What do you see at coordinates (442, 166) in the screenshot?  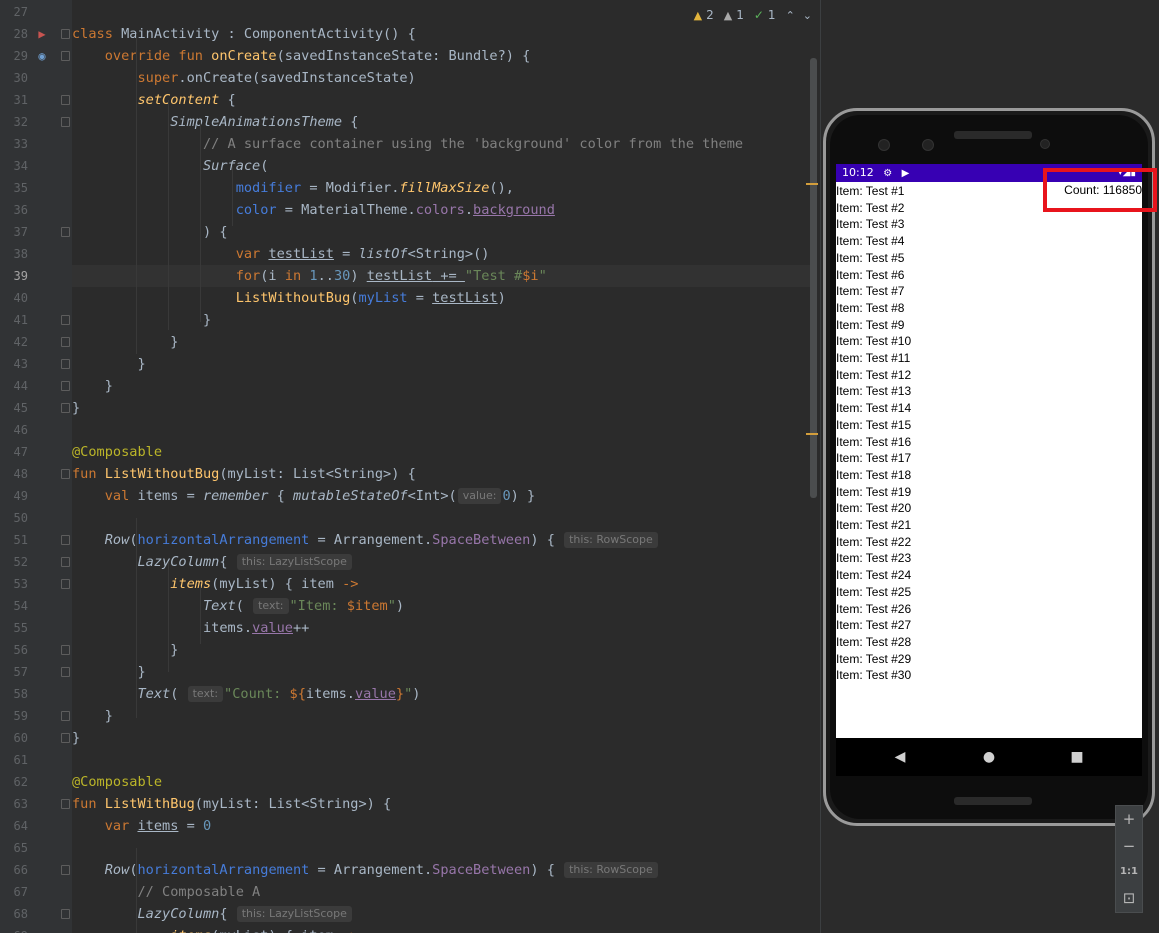 I see `code-line: Surface(` at bounding box center [442, 166].